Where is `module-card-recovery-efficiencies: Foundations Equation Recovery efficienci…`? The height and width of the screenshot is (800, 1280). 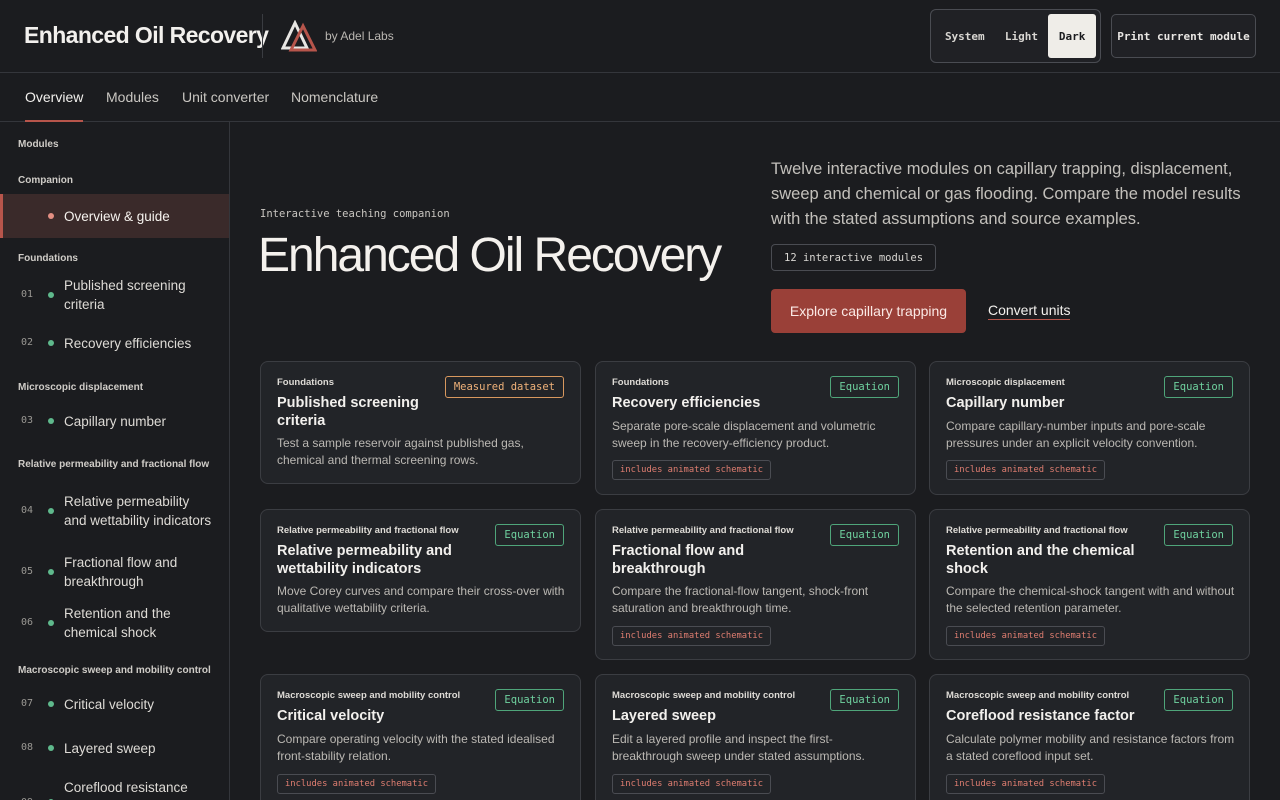 module-card-recovery-efficiencies: Foundations Equation Recovery efficienci… is located at coordinates (755, 428).